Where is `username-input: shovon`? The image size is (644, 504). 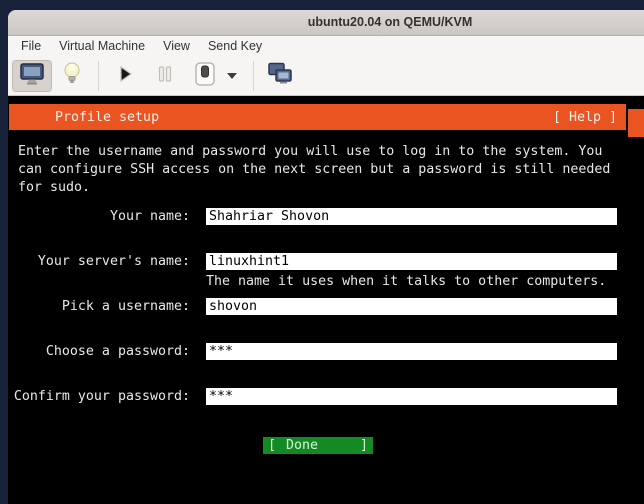 username-input: shovon is located at coordinates (411, 306).